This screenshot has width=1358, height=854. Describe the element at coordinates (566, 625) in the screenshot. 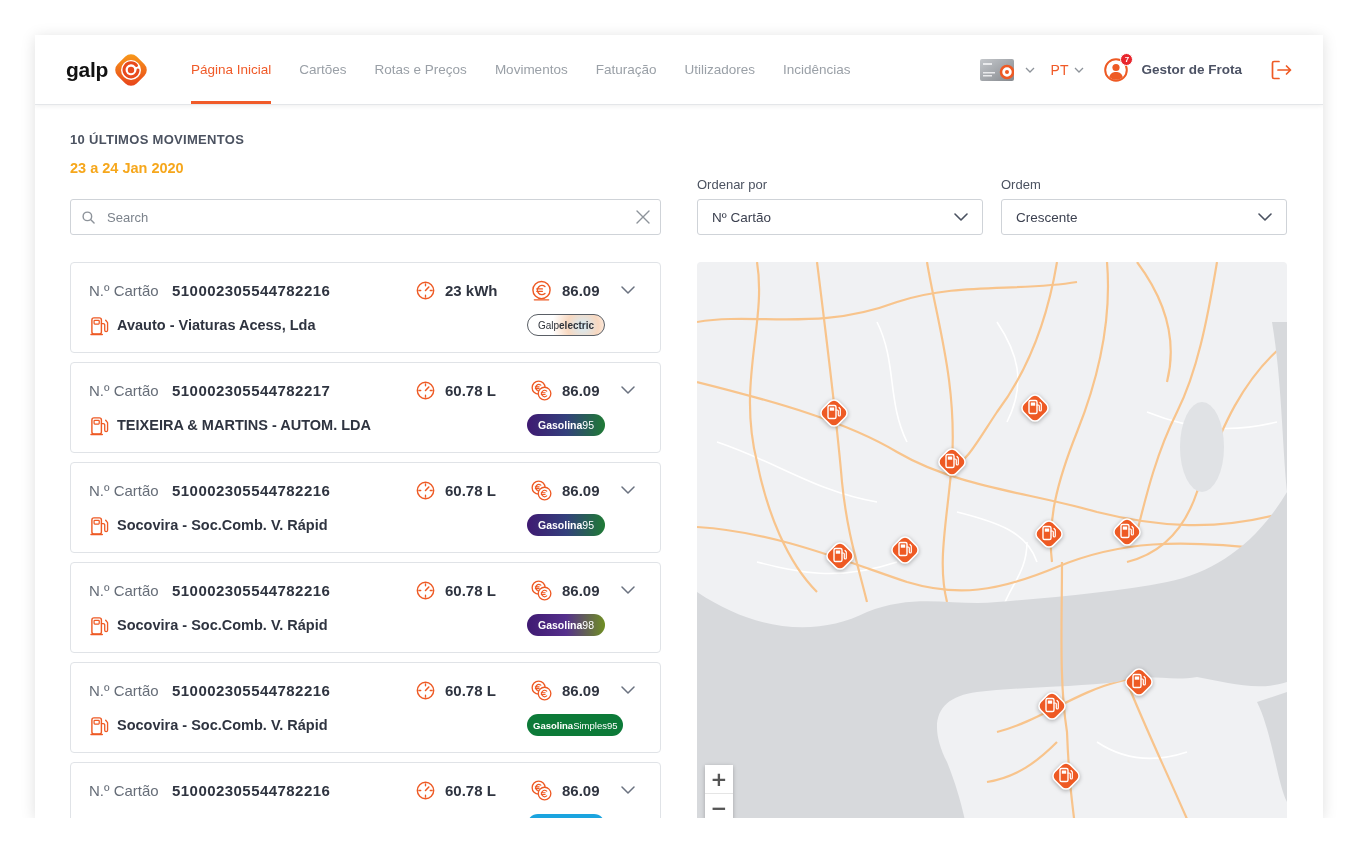

I see `fuel-type-tag: Gasolina98` at that location.